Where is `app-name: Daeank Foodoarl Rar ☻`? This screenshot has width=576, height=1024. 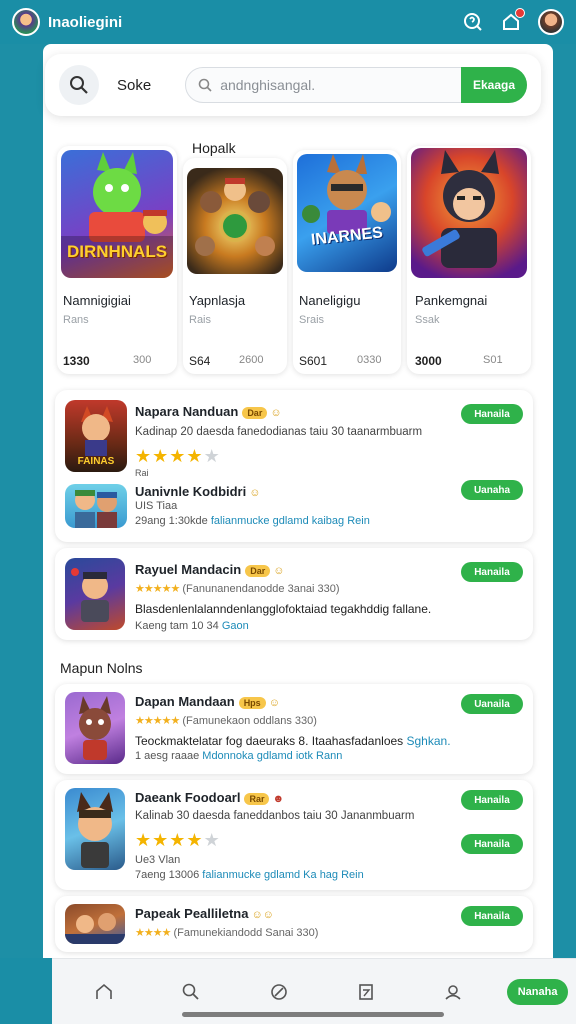
app-name: Daeank Foodoarl Rar ☻ is located at coordinates (209, 797).